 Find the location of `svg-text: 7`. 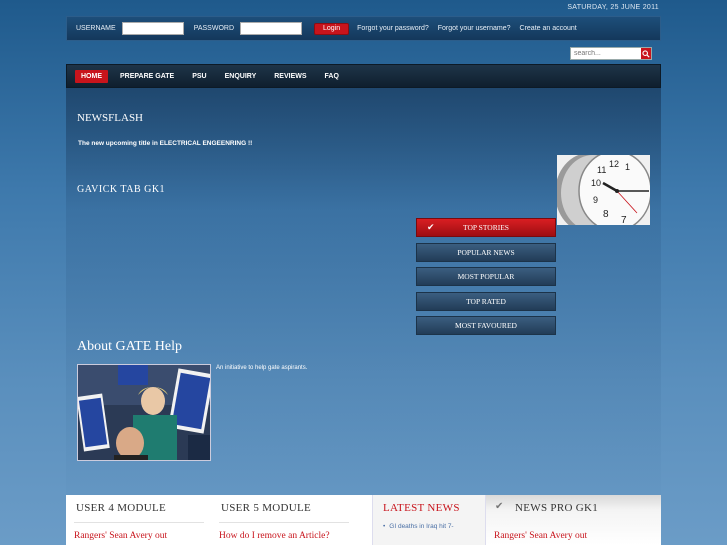

svg-text: 7 is located at coordinates (624, 220).